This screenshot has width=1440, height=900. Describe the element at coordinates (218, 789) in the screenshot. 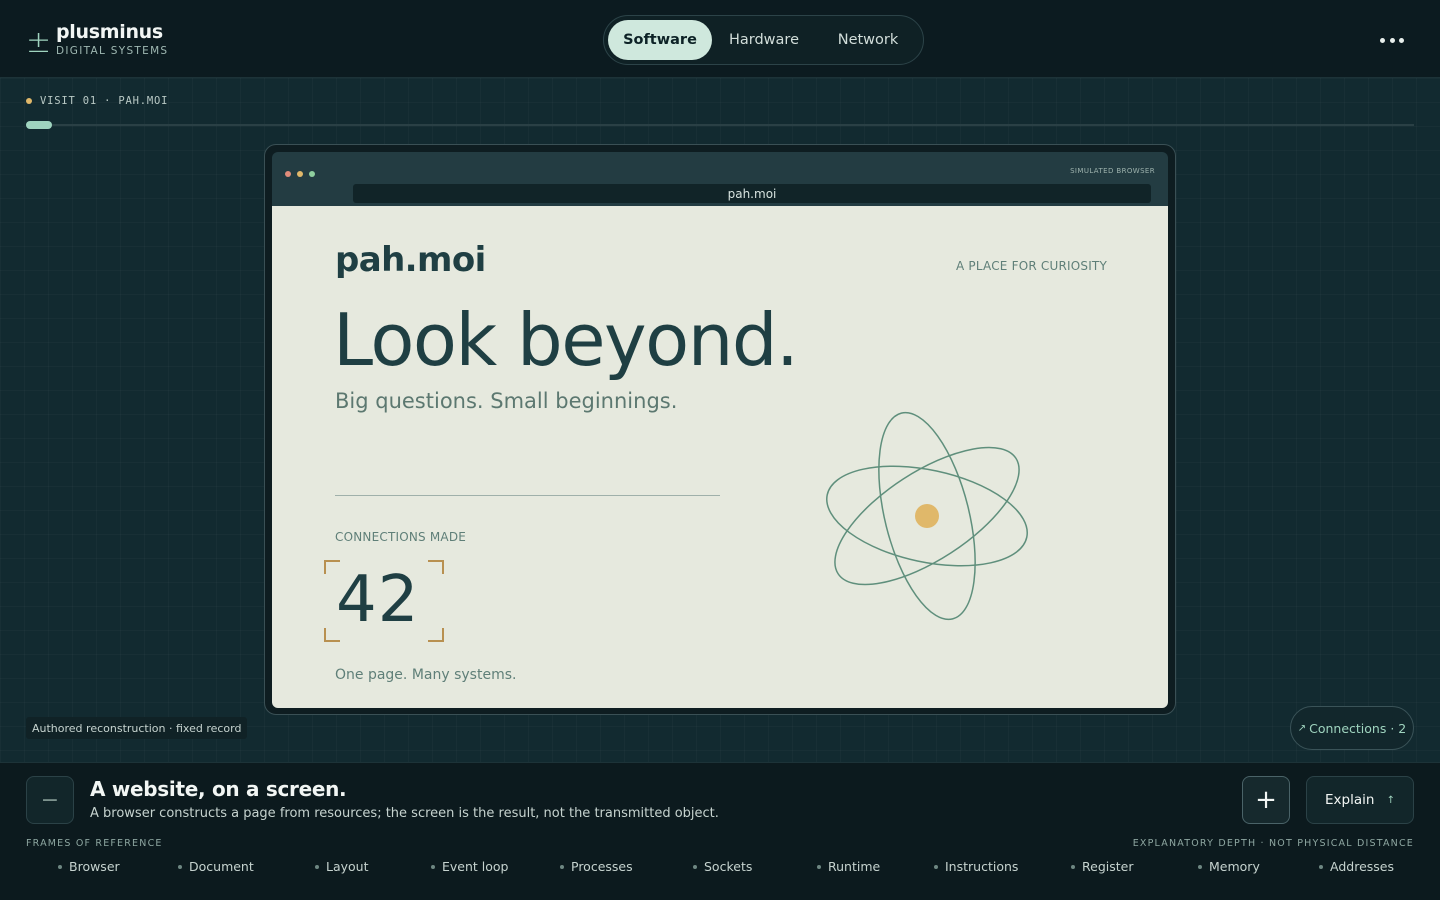

I see `frame-title: A website, on a screen.` at that location.